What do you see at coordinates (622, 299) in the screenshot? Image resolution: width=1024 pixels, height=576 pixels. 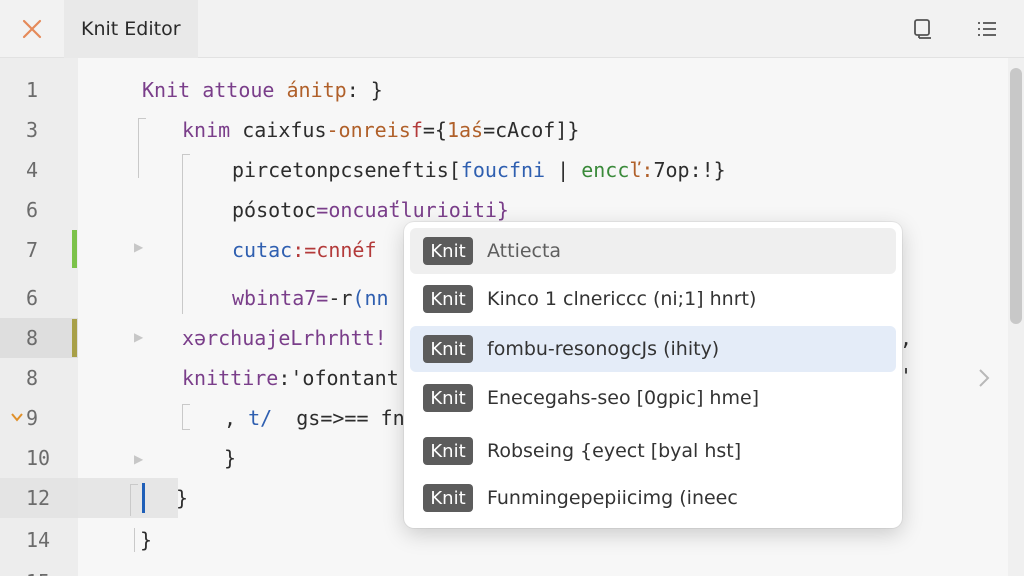 I see `suggestion-label: Kinco 1 clnericcc (ni;1] hnrt)` at bounding box center [622, 299].